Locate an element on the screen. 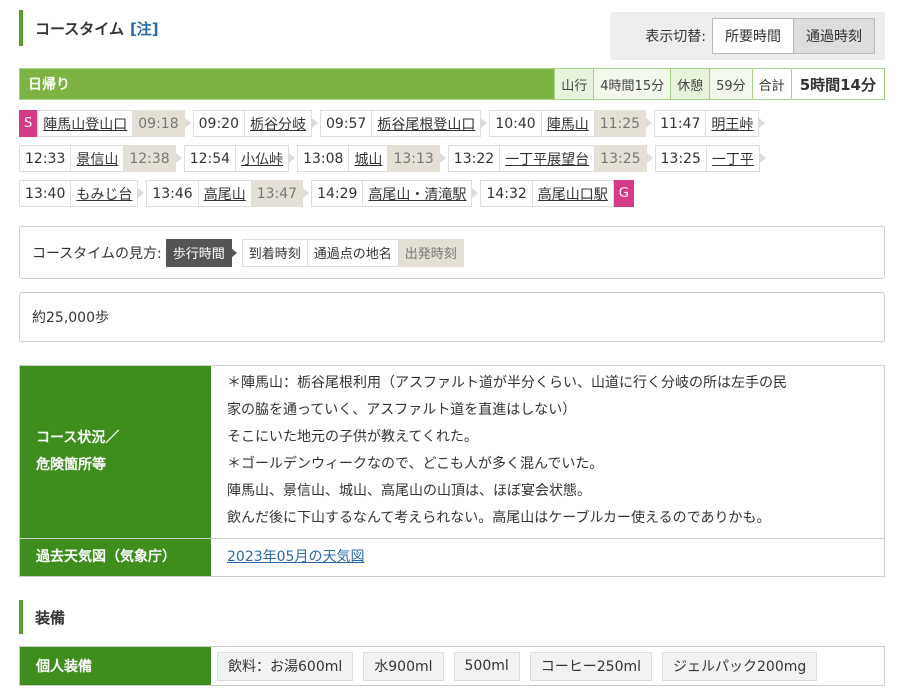 The width and height of the screenshot is (897, 696). route-point: 13:40 もみじ台 is located at coordinates (82, 193).